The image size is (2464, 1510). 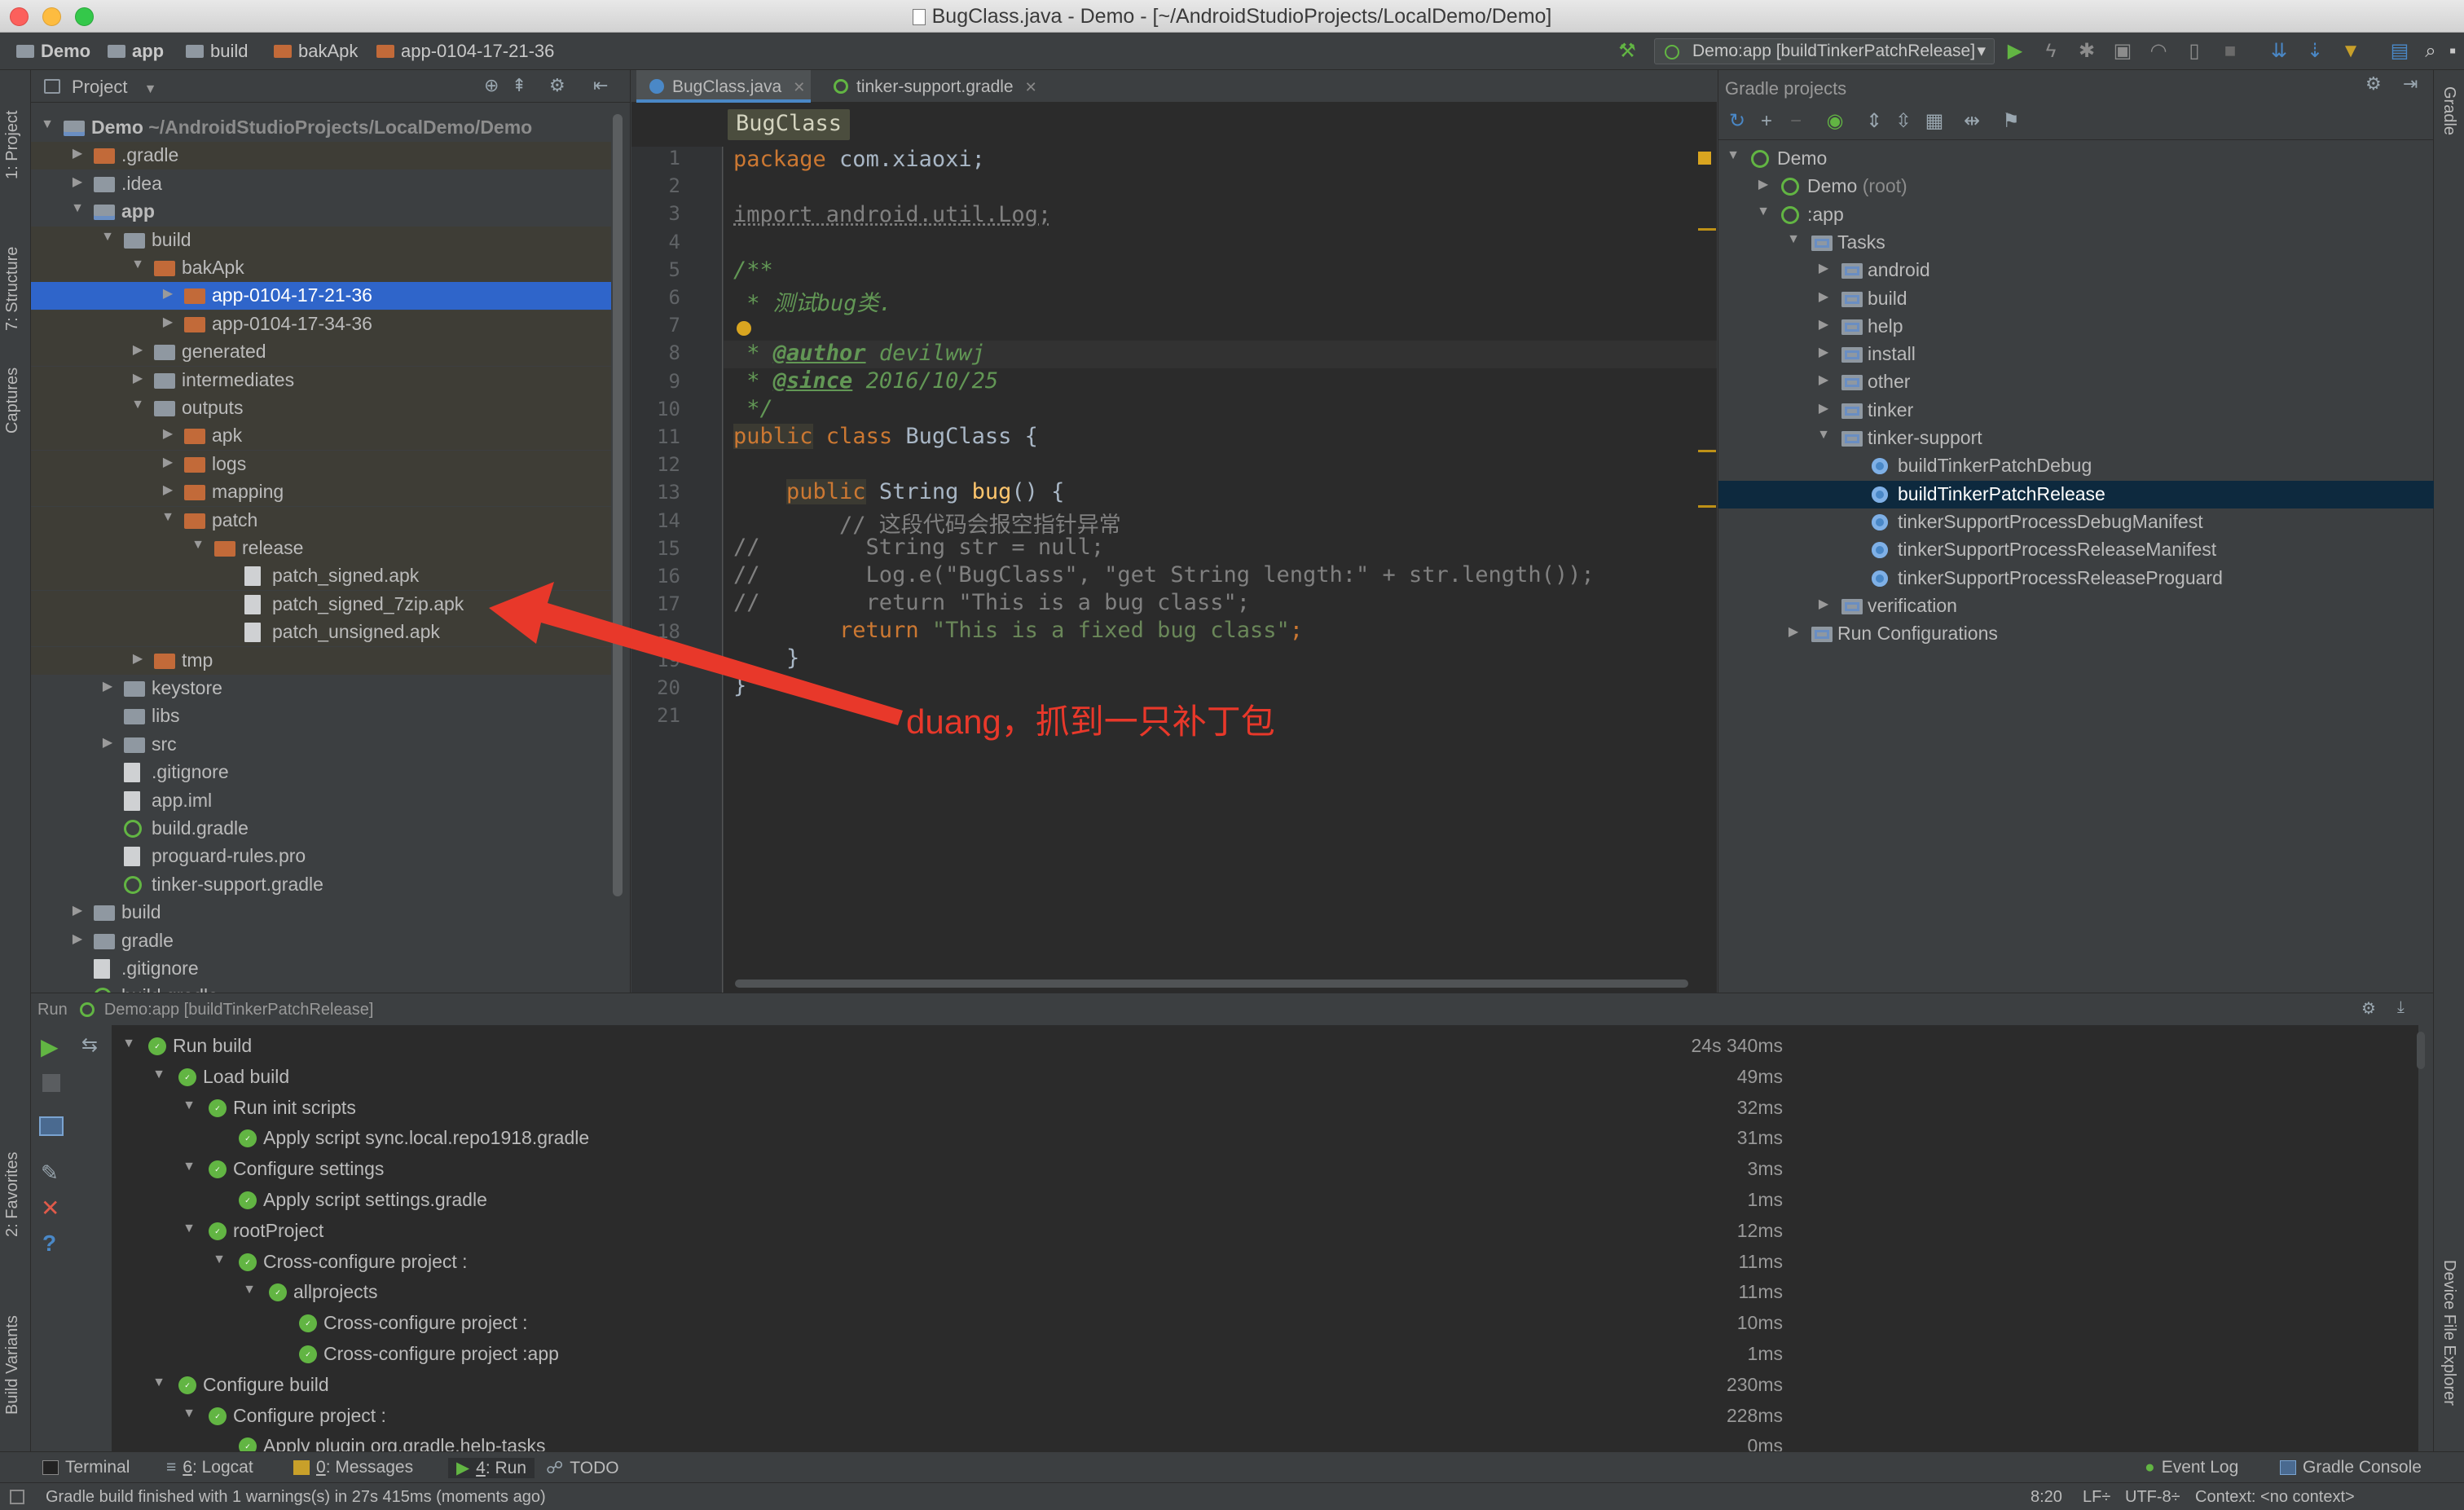 What do you see at coordinates (947, 1293) in the screenshot?
I see `run-step-row: ▼ ✓ allprojects 11ms` at bounding box center [947, 1293].